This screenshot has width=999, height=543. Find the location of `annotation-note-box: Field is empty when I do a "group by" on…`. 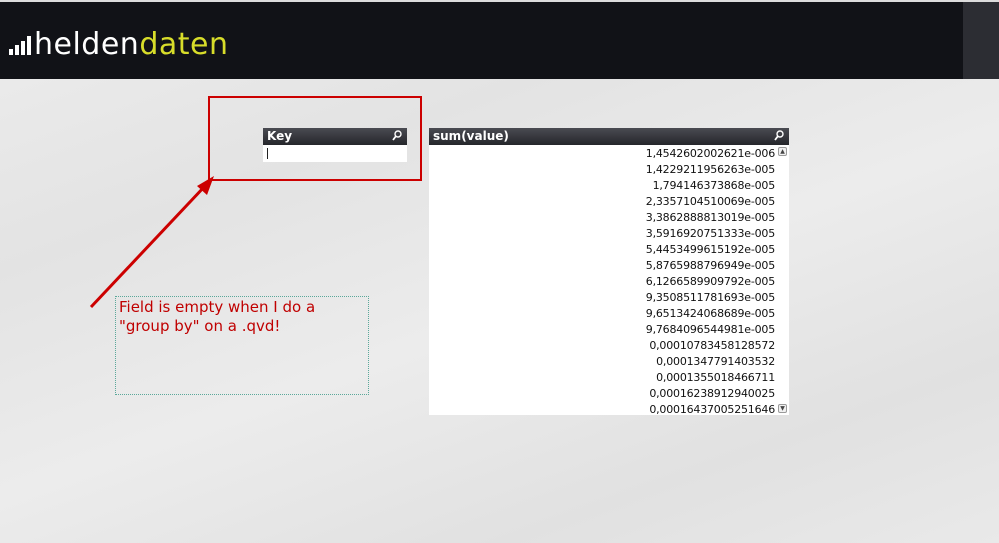

annotation-note-box: Field is empty when I do a "group by" on… is located at coordinates (242, 345).